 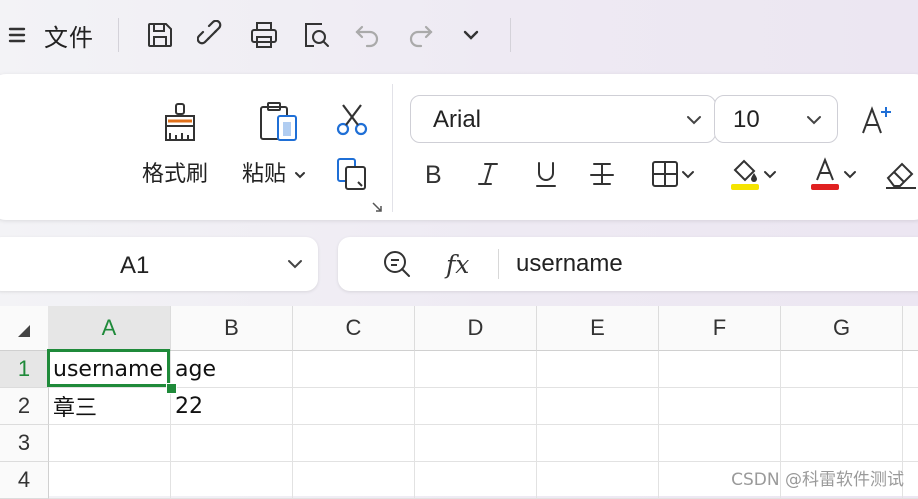 I want to click on paste-label: 粘贴, so click(x=264, y=174).